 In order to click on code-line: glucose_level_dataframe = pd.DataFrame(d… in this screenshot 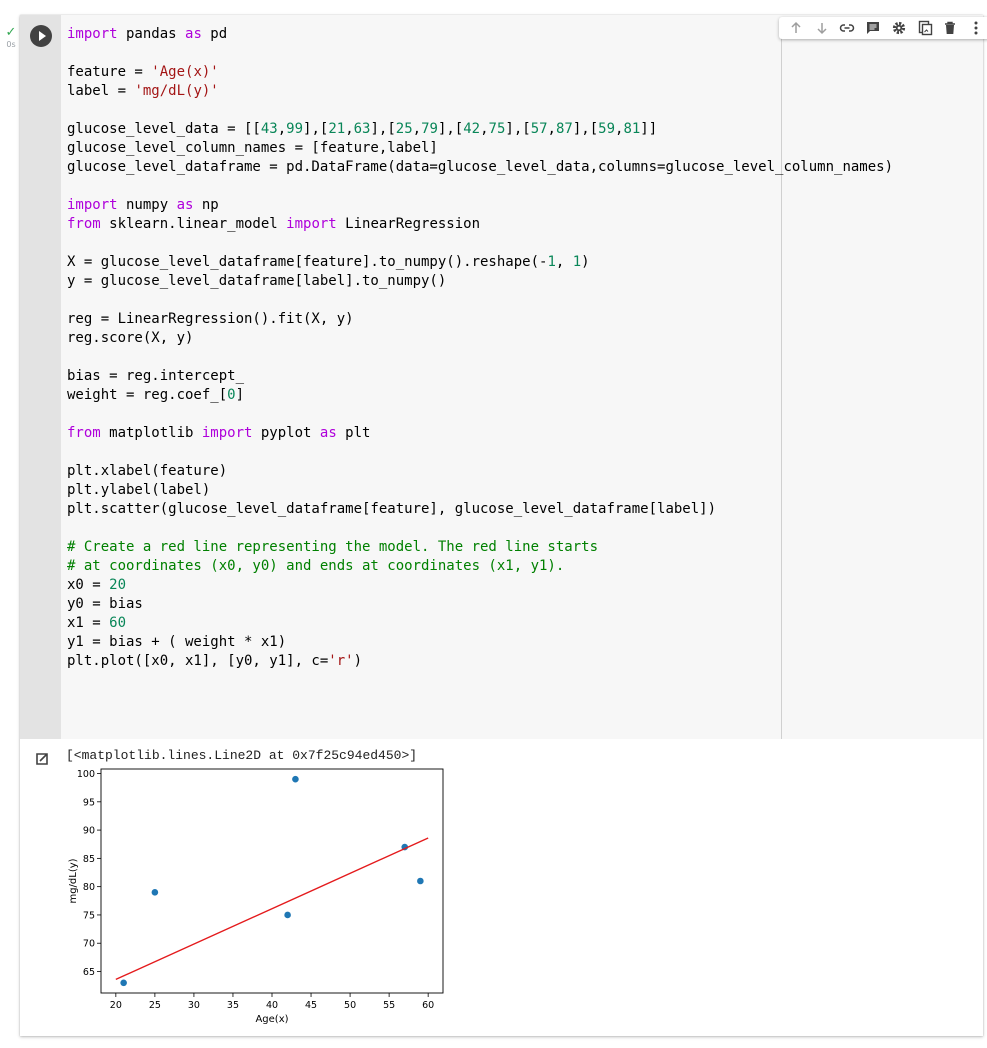, I will do `click(480, 167)`.